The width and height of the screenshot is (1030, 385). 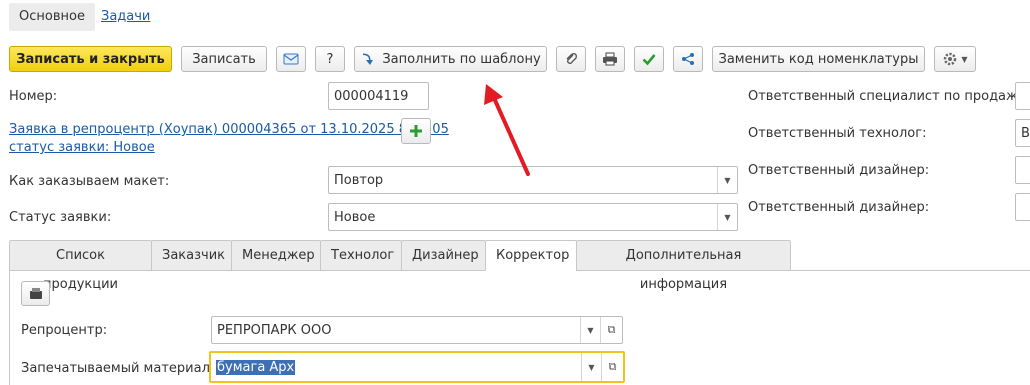 I want to click on reprocenter-select: РЕПРОПАРК ООО ▼ ⧉, so click(x=417, y=330).